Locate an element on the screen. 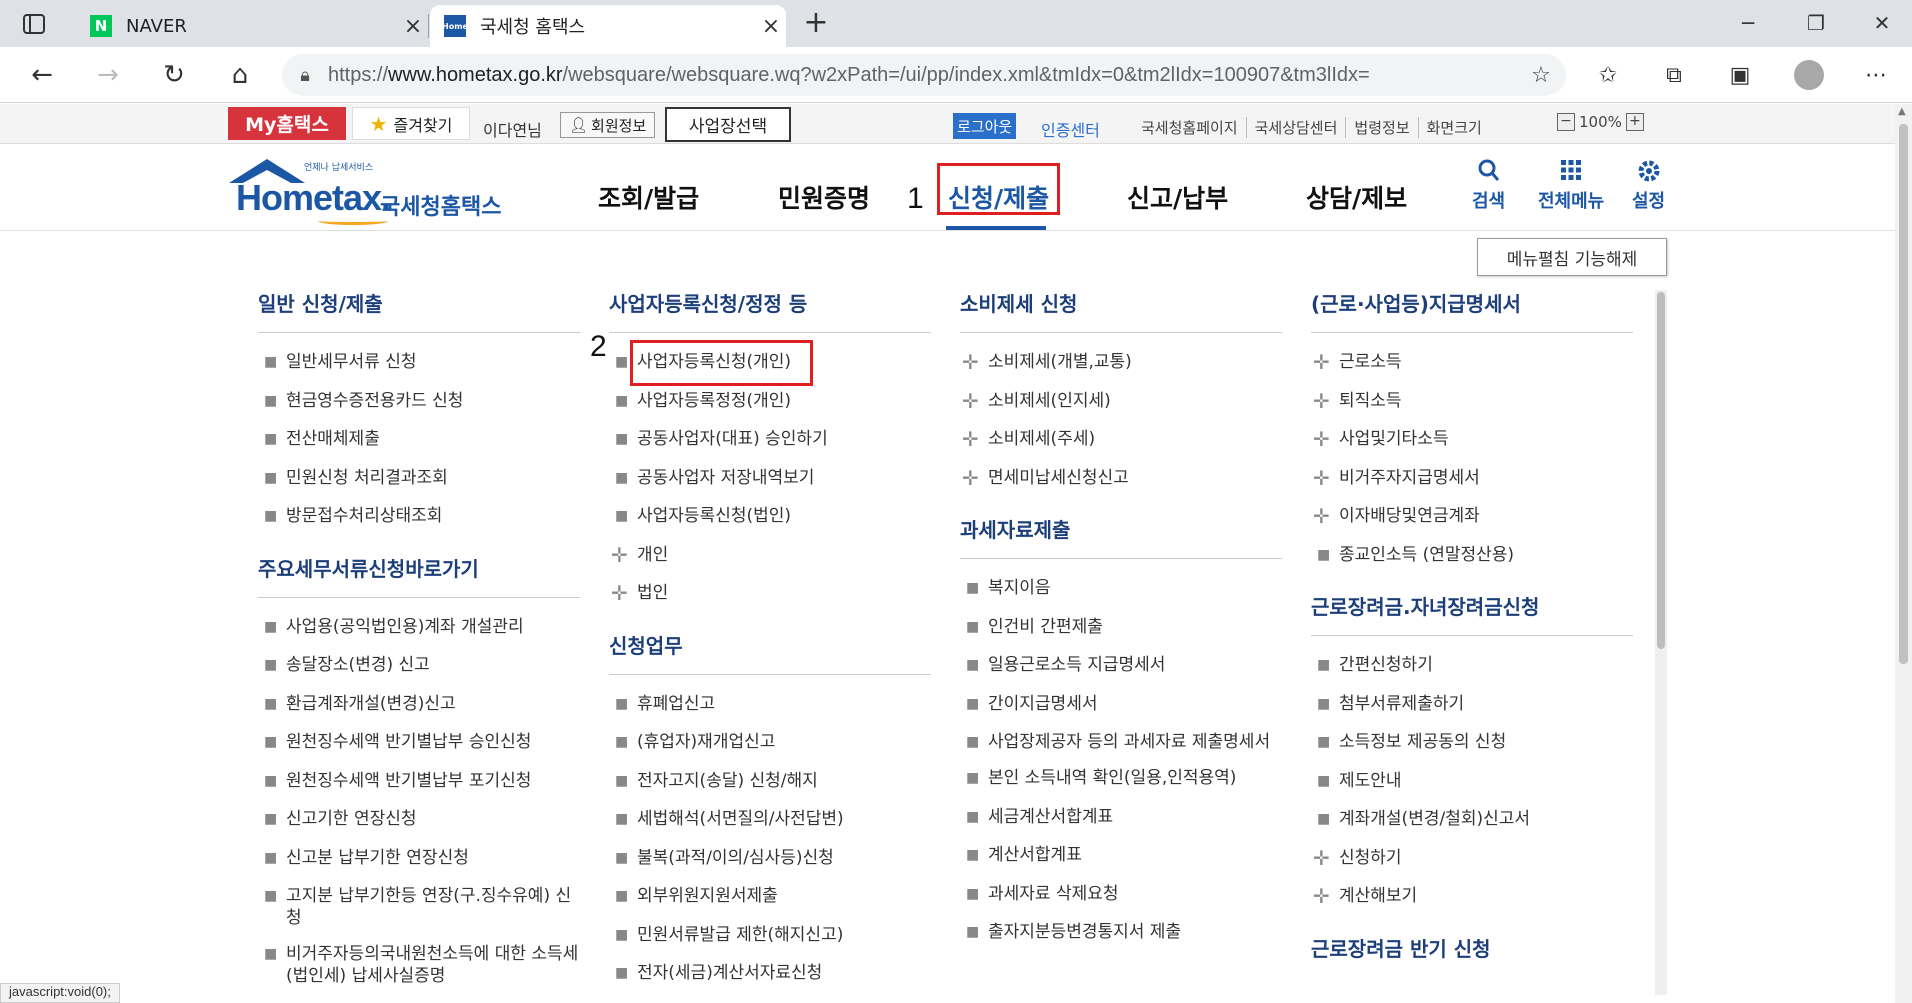 The image size is (1912, 1003). menu-item: ■ 본인 소득내역 확인(일용,인적용역) is located at coordinates (1121, 778).